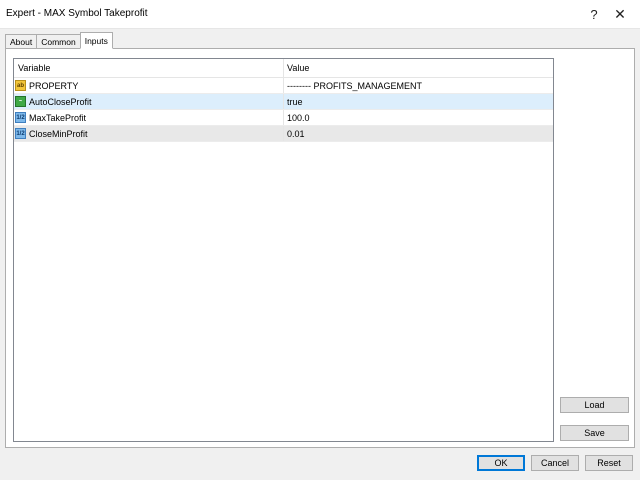 This screenshot has height=480, width=640. Describe the element at coordinates (594, 14) in the screenshot. I see `help-button: ?` at that location.